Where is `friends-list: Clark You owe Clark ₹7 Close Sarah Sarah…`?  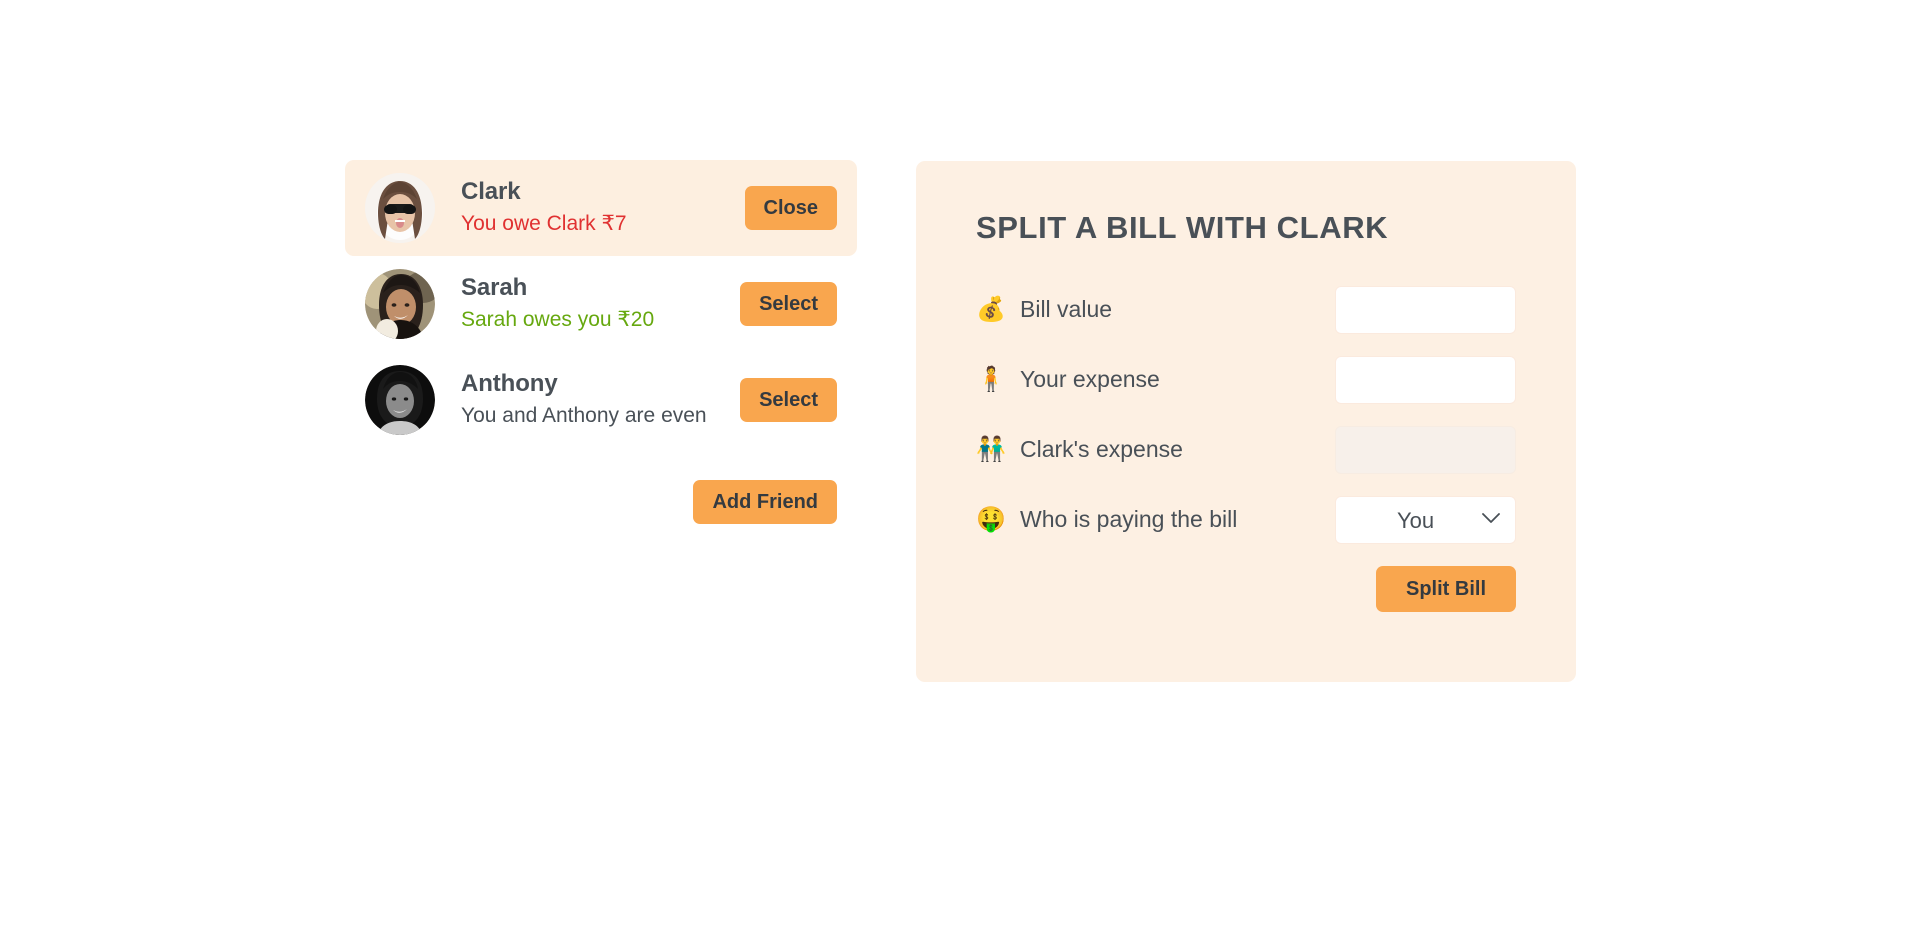 friends-list: Clark You owe Clark ₹7 Close Sarah Sarah… is located at coordinates (601, 342).